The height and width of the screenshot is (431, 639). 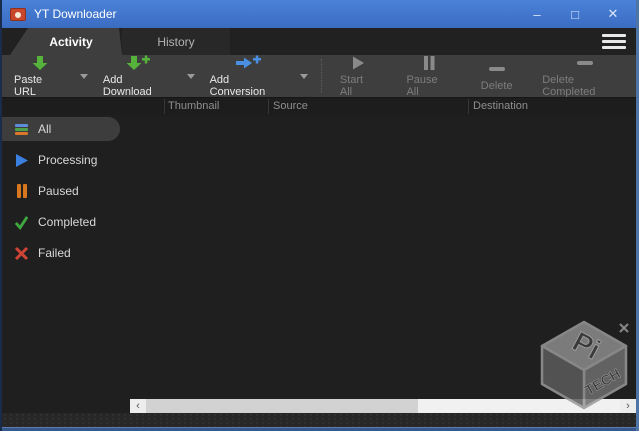 I want to click on scroll-left-icon: ‹, so click(x=138, y=406).